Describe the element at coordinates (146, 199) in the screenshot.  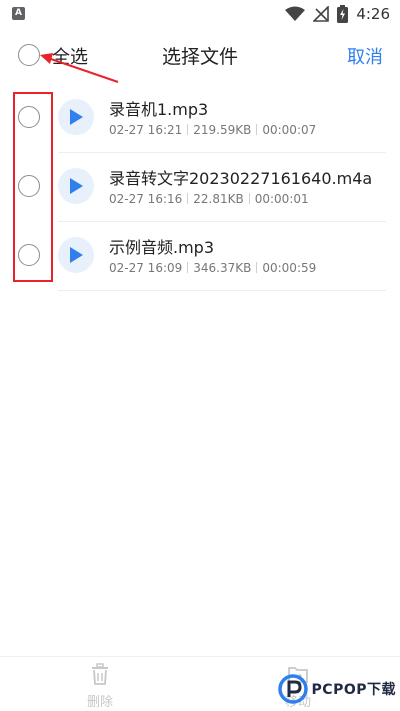
I see `file-date: 02-27 16:16` at that location.